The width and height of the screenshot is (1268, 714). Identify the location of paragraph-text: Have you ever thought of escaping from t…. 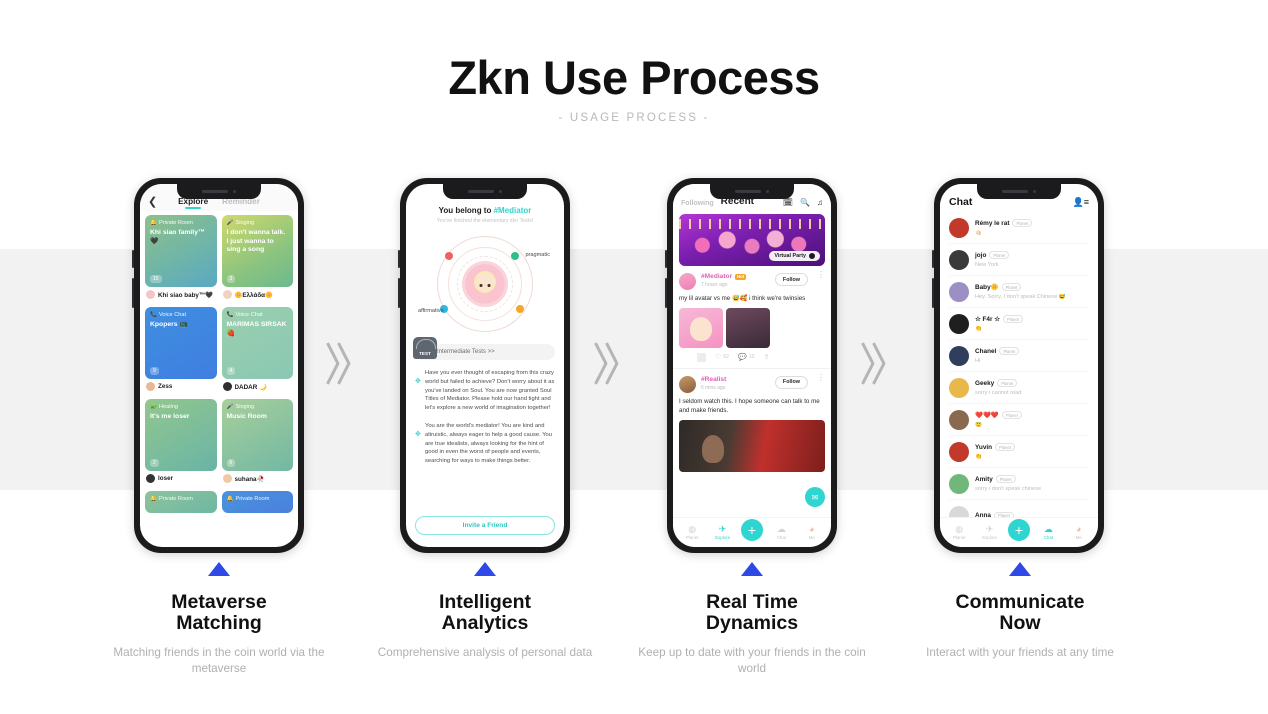
(490, 391).